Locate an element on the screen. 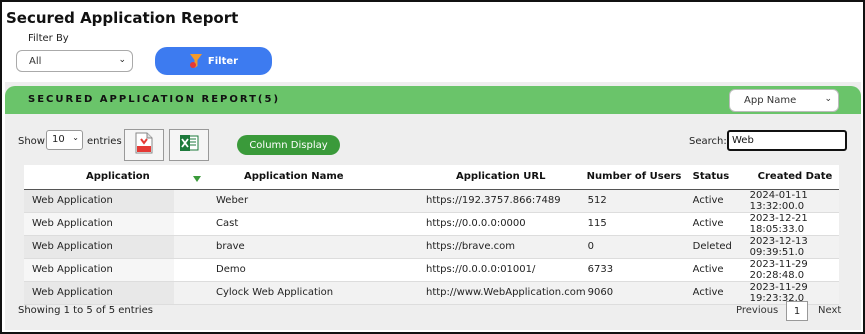  cell-number-of-users: 115 is located at coordinates (638, 224).